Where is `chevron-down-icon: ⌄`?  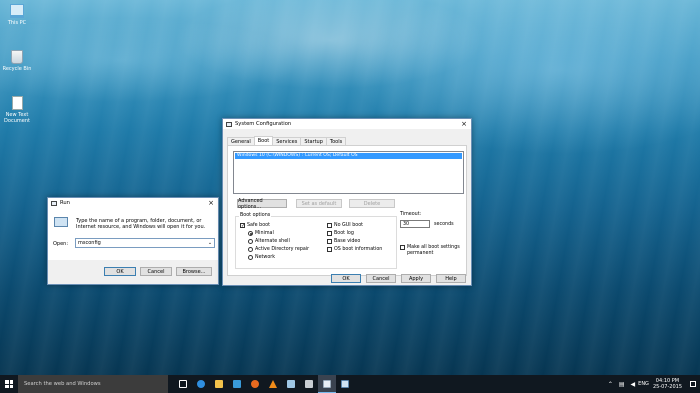 chevron-down-icon: ⌄ is located at coordinates (210, 243).